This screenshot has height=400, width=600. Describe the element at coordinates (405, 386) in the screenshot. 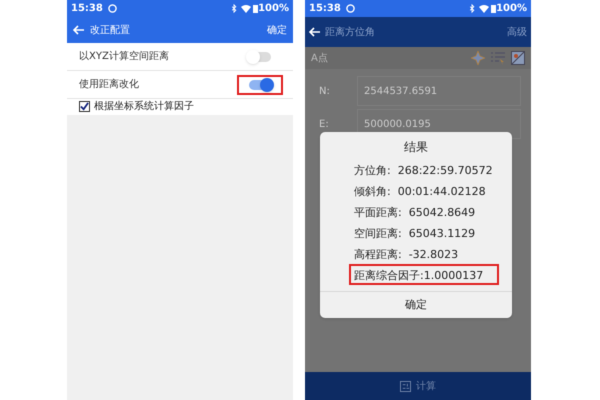

I see `calculator-icon` at that location.